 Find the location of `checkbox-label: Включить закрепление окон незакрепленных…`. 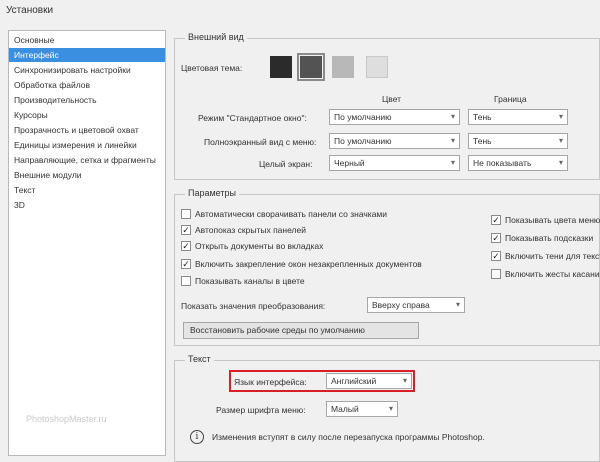

checkbox-label: Включить закрепление окон незакрепленных… is located at coordinates (308, 264).